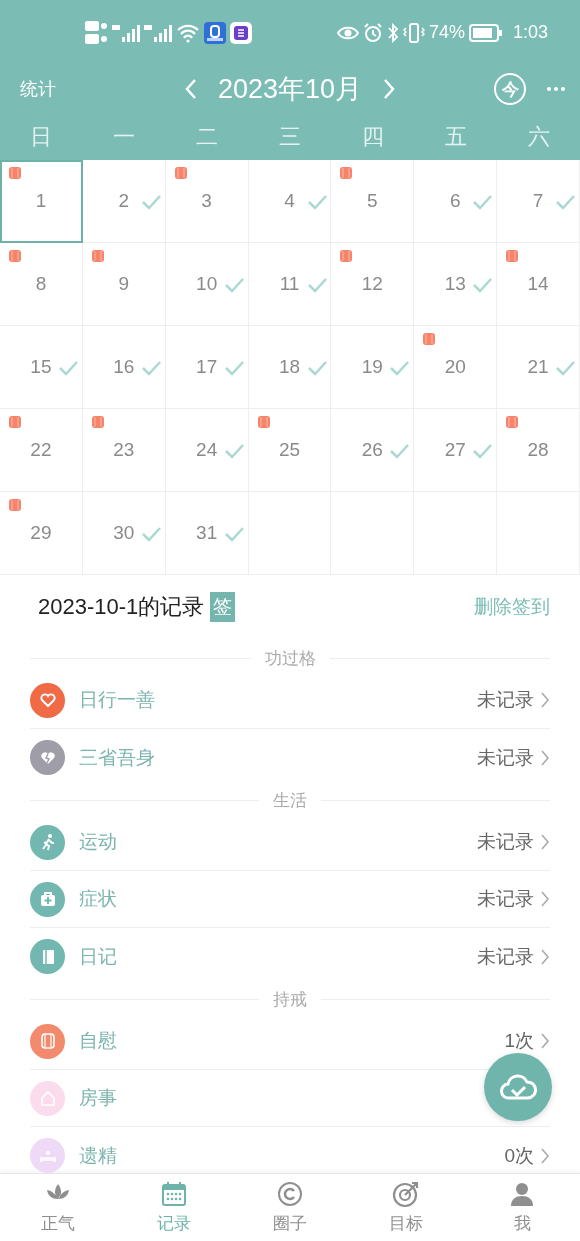 This screenshot has height=1241, width=580. What do you see at coordinates (290, 1207) in the screenshot?
I see `nav-tab: 圈子` at bounding box center [290, 1207].